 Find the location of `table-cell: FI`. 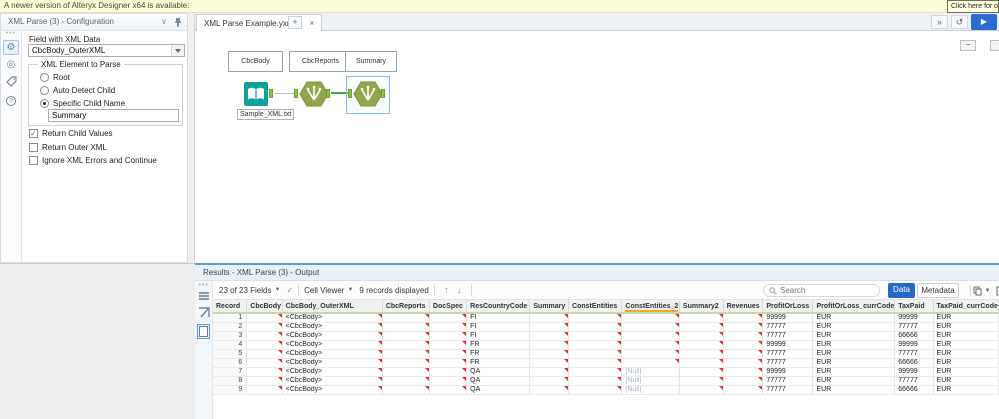

table-cell: FI is located at coordinates (498, 318).